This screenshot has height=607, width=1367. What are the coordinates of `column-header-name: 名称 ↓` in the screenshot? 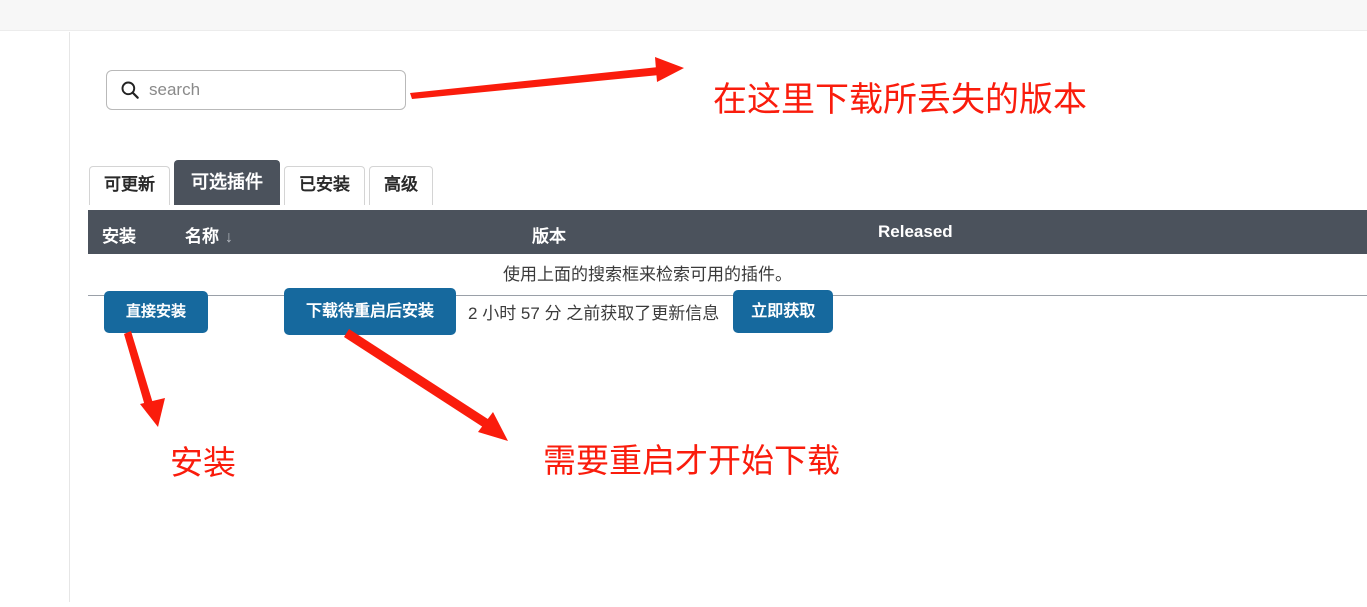 It's located at (209, 234).